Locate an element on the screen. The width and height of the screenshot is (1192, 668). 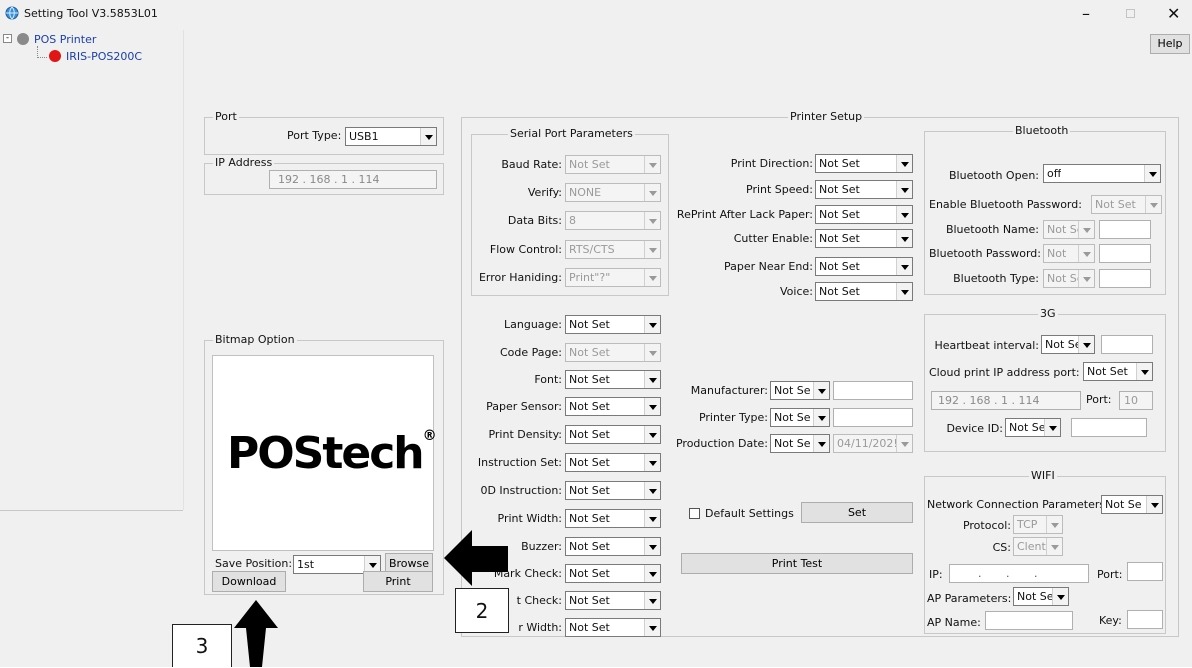
baud-rate-select: Not Set is located at coordinates (613, 164).